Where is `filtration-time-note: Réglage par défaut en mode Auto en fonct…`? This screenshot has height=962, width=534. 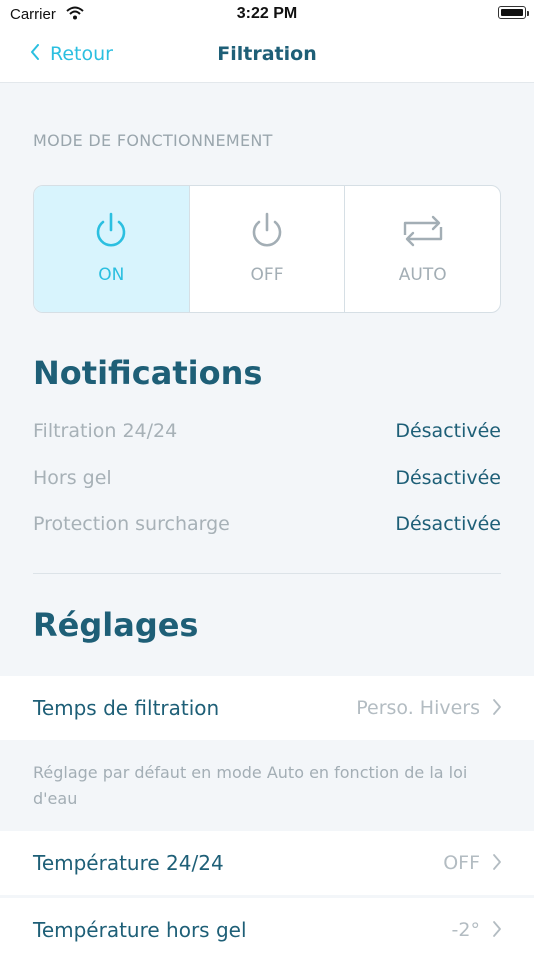 filtration-time-note: Réglage par défaut en mode Auto en fonct… is located at coordinates (250, 785).